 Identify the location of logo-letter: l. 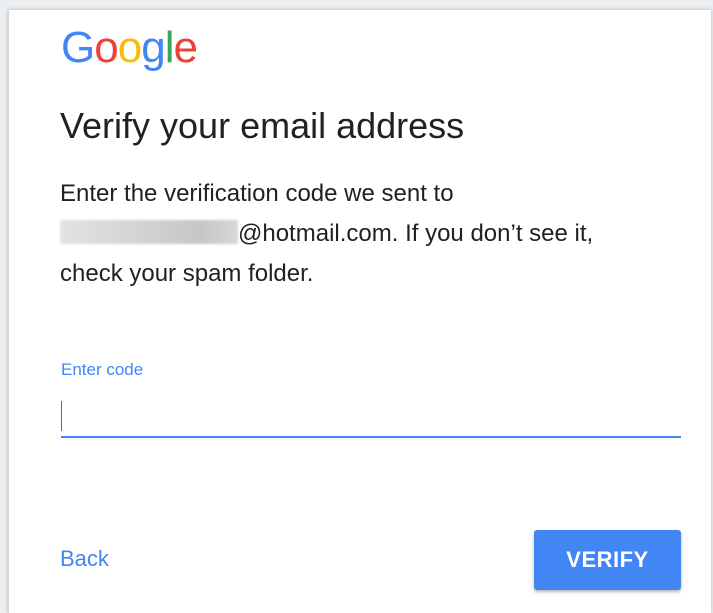
(169, 47).